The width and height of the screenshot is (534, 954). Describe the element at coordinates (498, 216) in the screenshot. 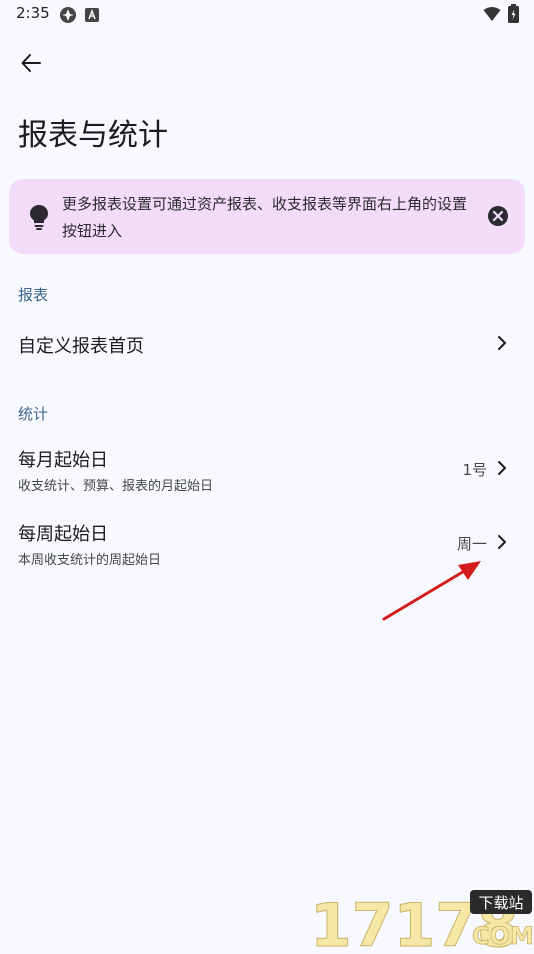

I see `tip-close-button` at that location.